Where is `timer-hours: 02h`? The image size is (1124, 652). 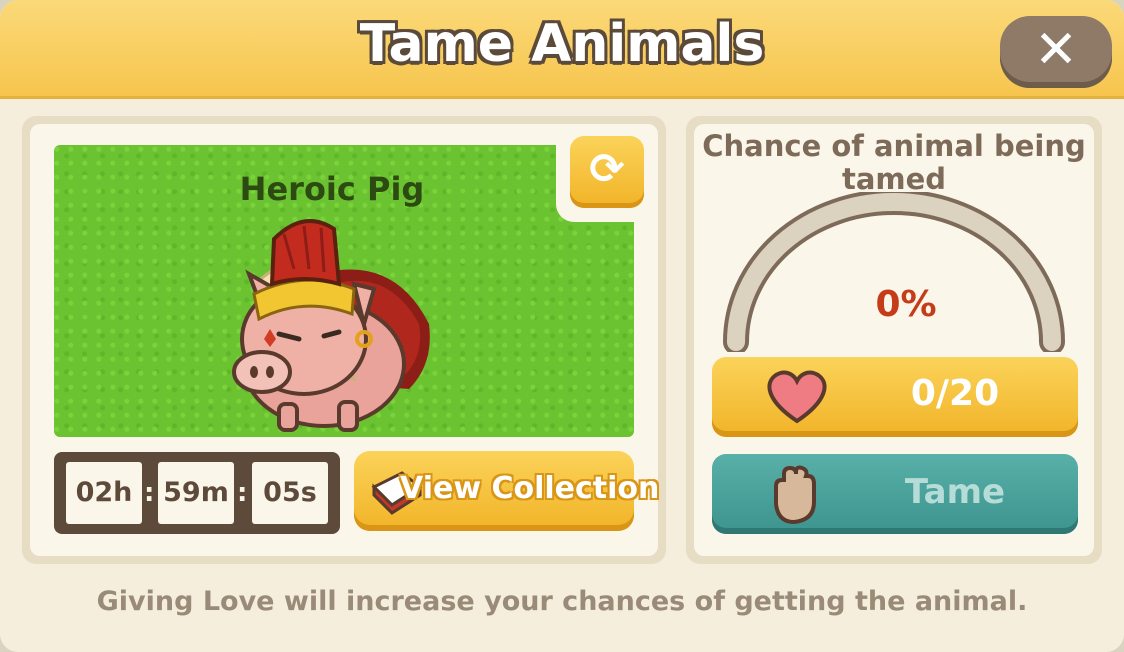
timer-hours: 02h is located at coordinates (104, 493).